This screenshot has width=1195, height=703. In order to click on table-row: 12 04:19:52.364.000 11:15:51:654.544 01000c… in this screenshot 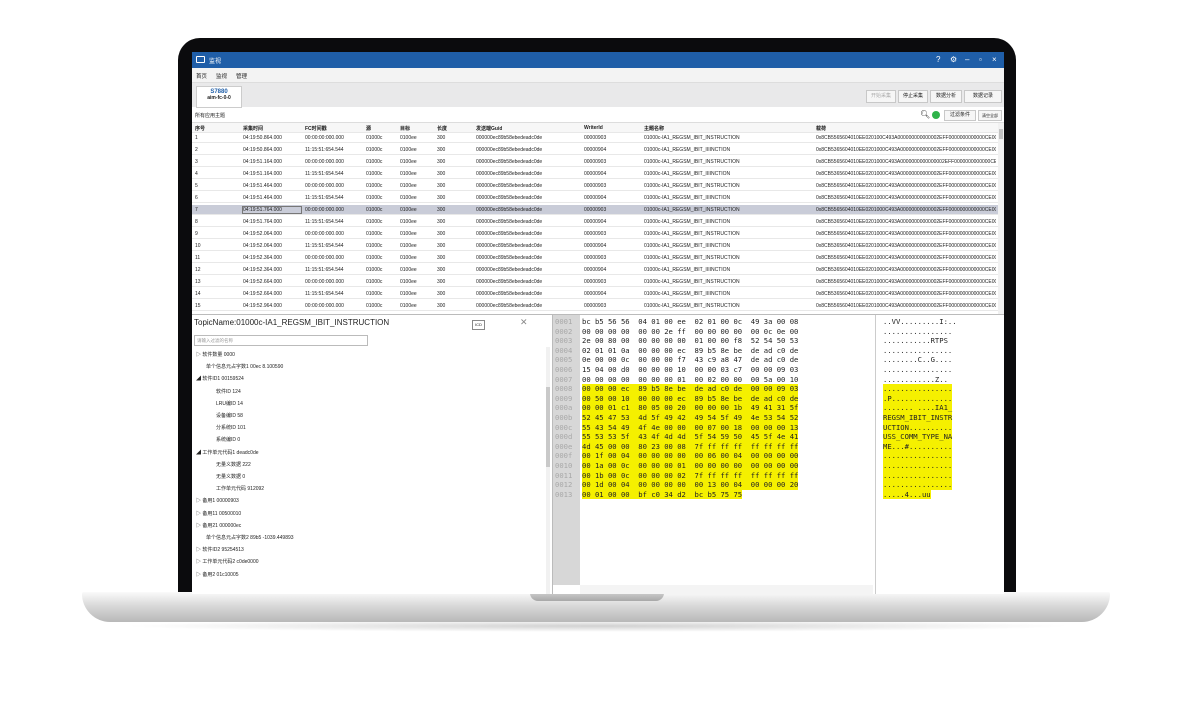, I will do `click(595, 270)`.